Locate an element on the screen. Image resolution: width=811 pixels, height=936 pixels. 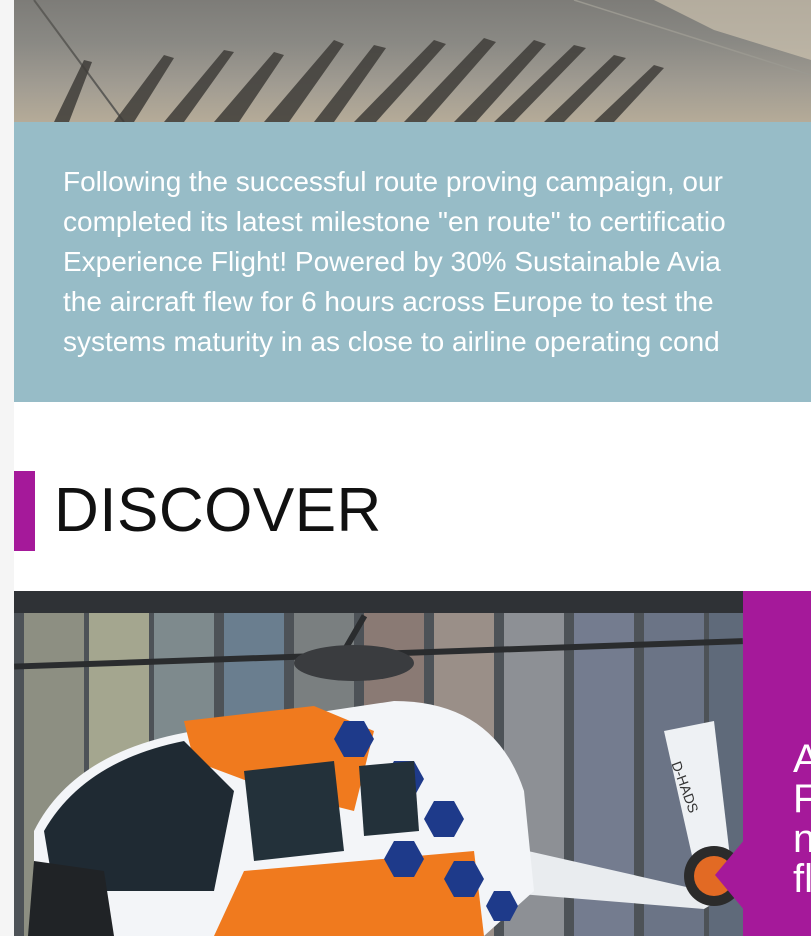
panel-line: F is located at coordinates (802, 799).